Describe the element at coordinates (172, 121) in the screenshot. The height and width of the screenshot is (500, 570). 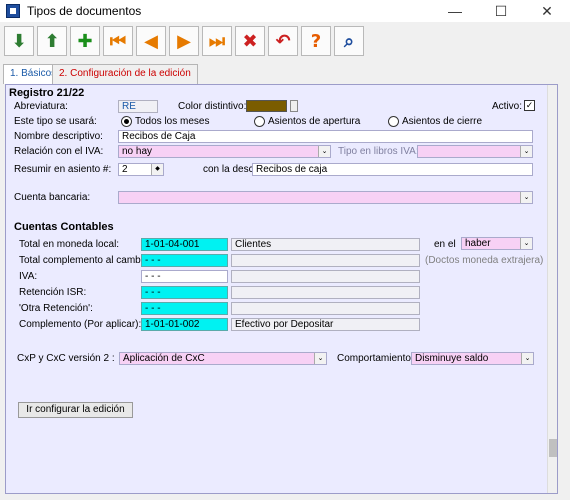
I see `radio-todos-label: Todos los meses` at that location.